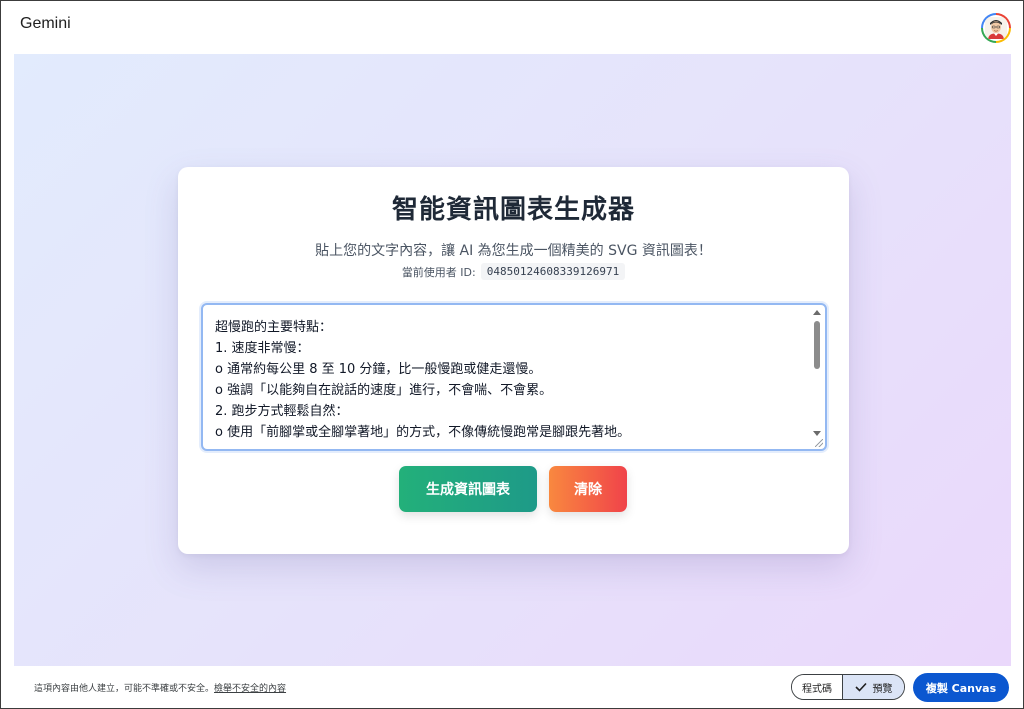 This screenshot has width=1024, height=709. Describe the element at coordinates (262, 348) in the screenshot. I see `textarea-line: 1. 速度非常慢：` at that location.